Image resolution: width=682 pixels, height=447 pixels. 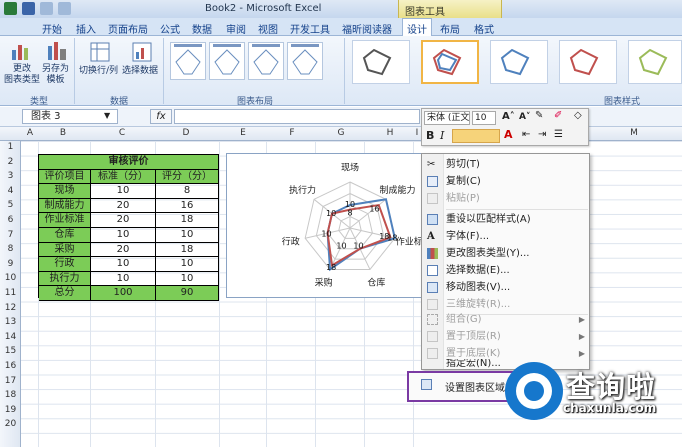 What do you see at coordinates (10, 147) in the screenshot?
I see `row-header: 1` at bounding box center [10, 147].